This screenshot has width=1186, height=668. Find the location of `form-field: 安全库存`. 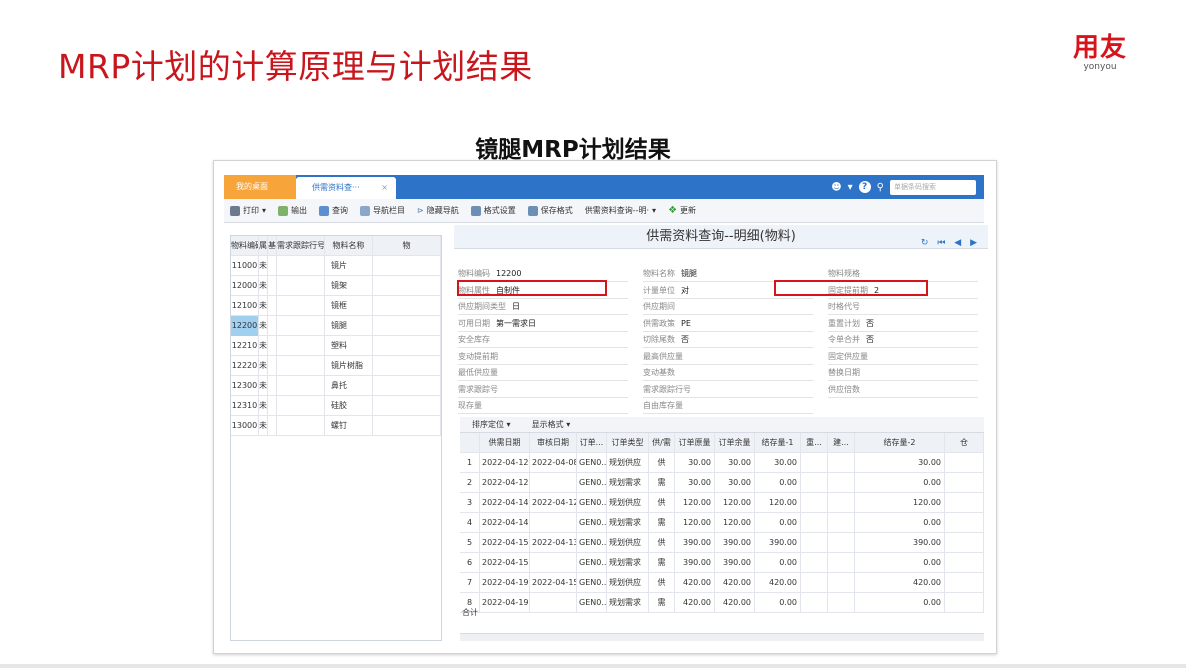

form-field: 安全库存 is located at coordinates (543, 339).